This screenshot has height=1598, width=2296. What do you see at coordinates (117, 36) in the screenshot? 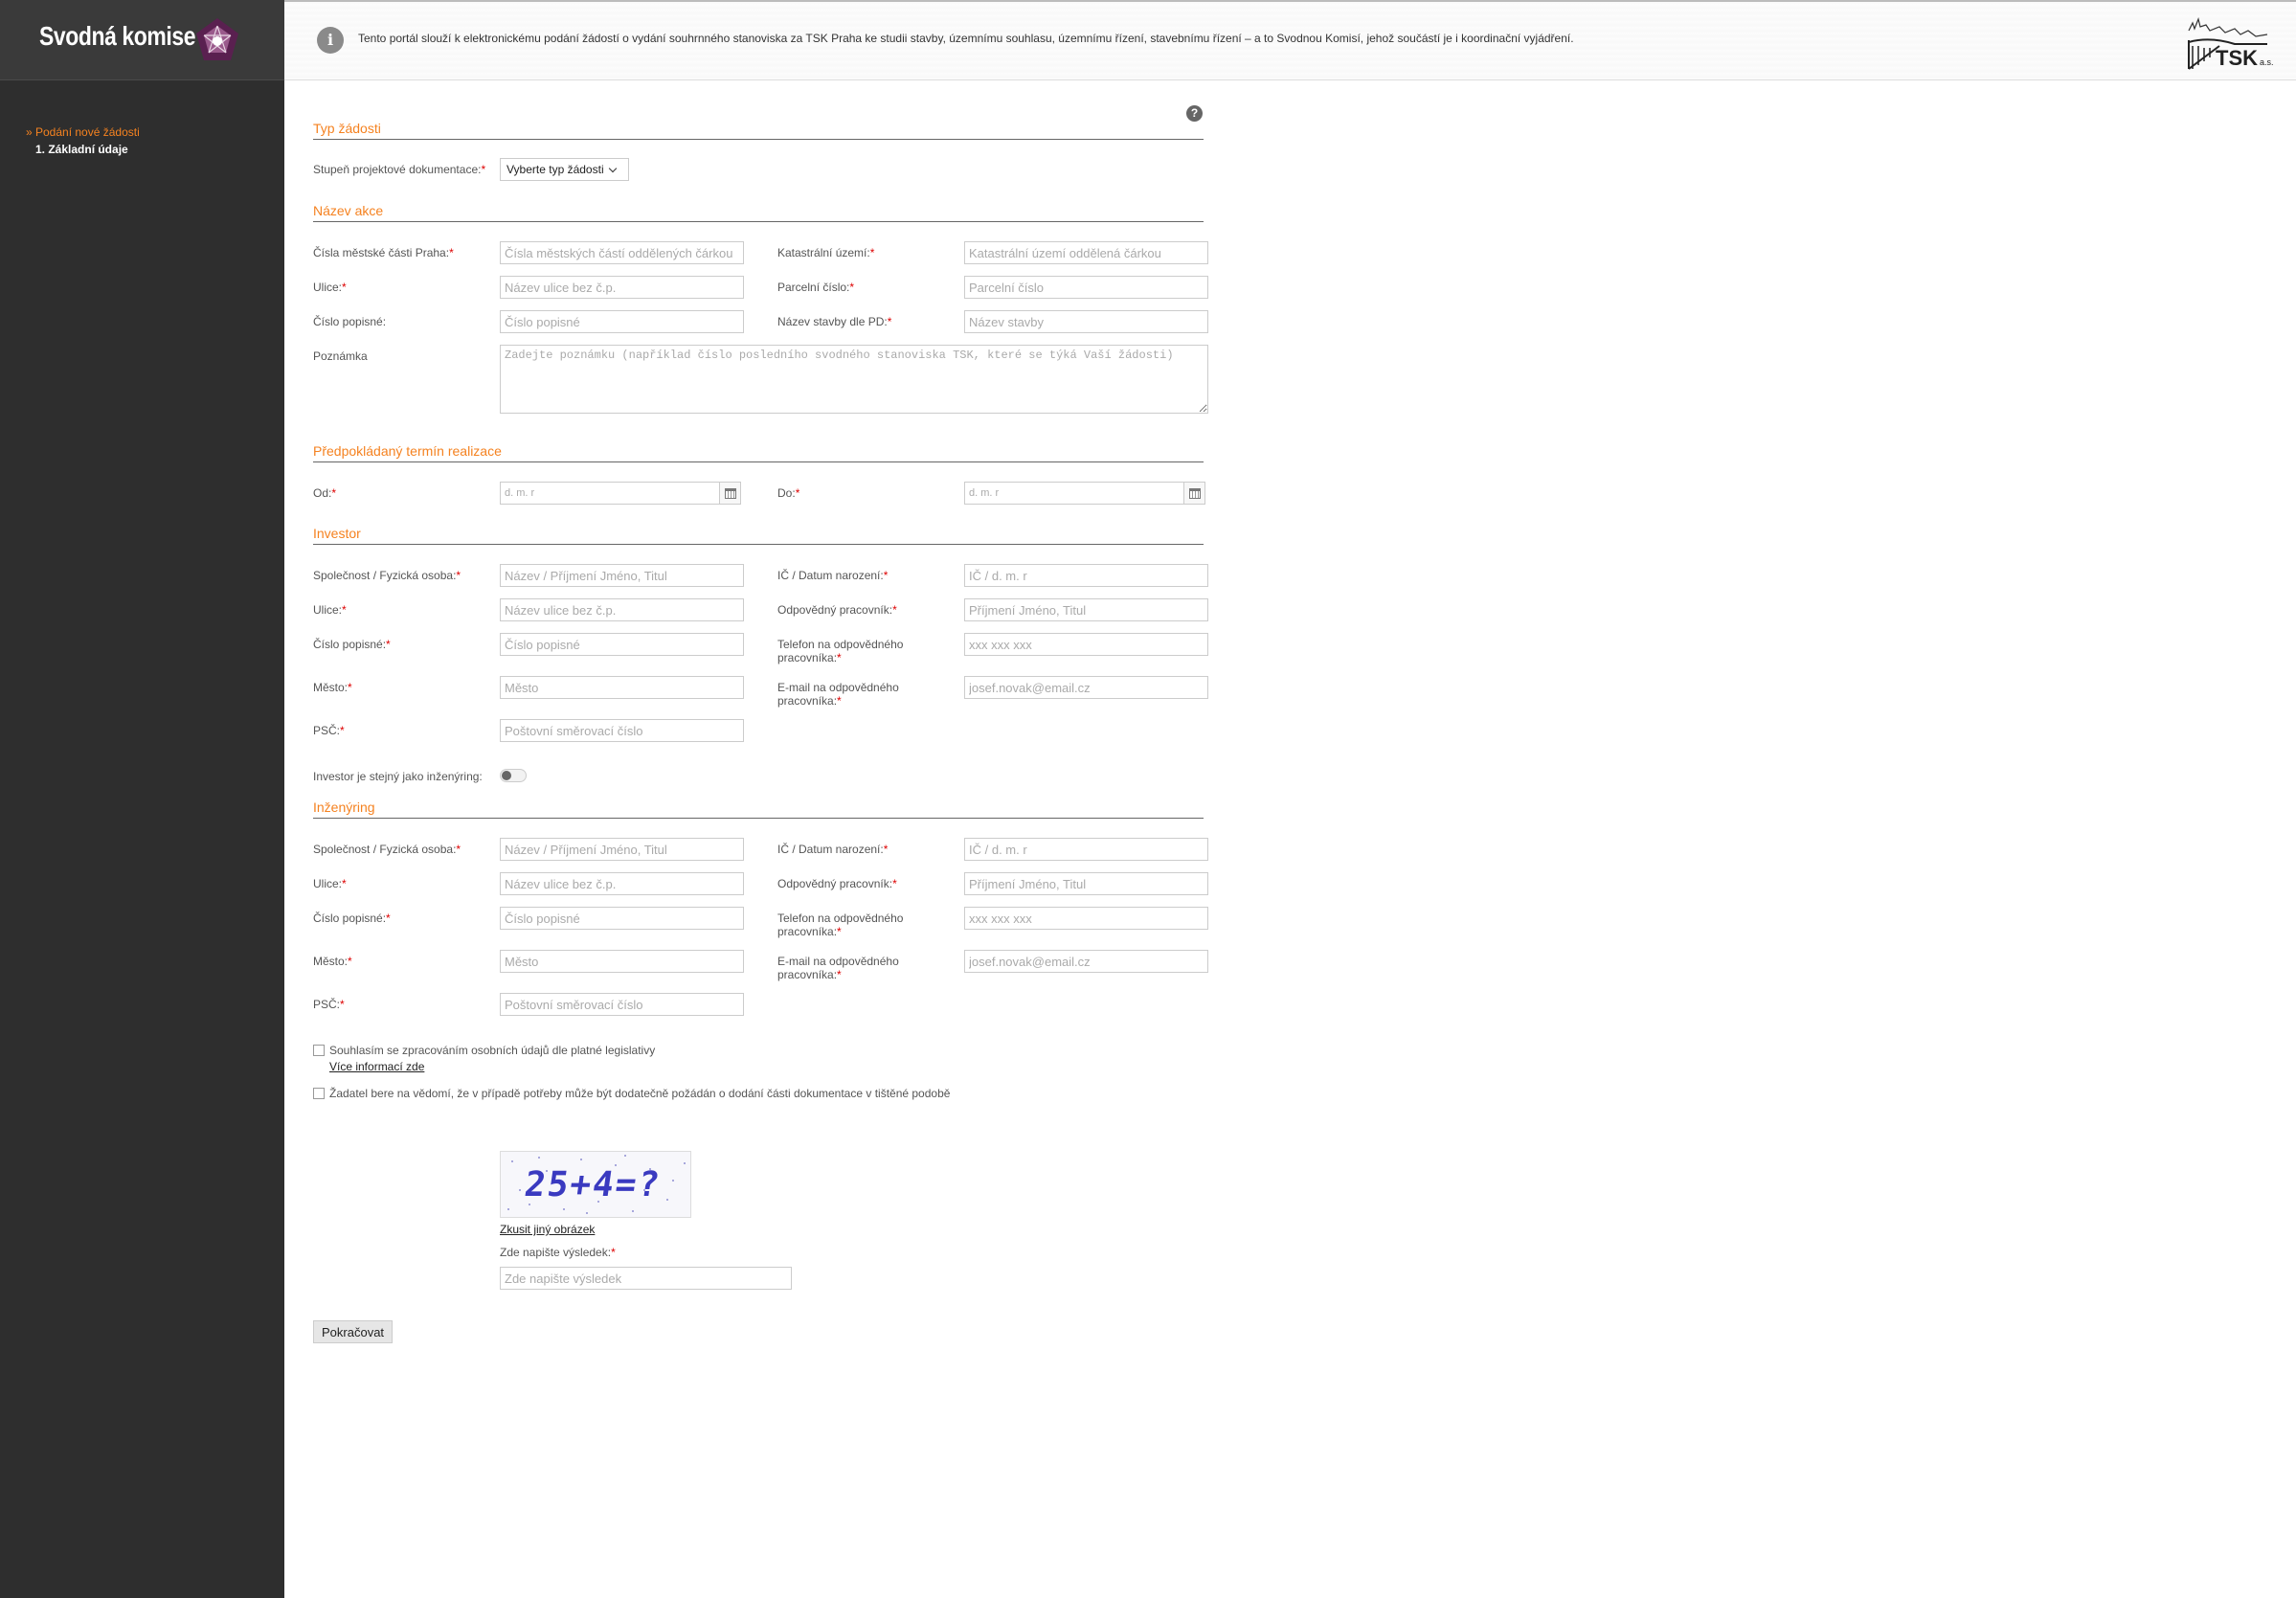
I see `brand-title: Svodná komise` at bounding box center [117, 36].